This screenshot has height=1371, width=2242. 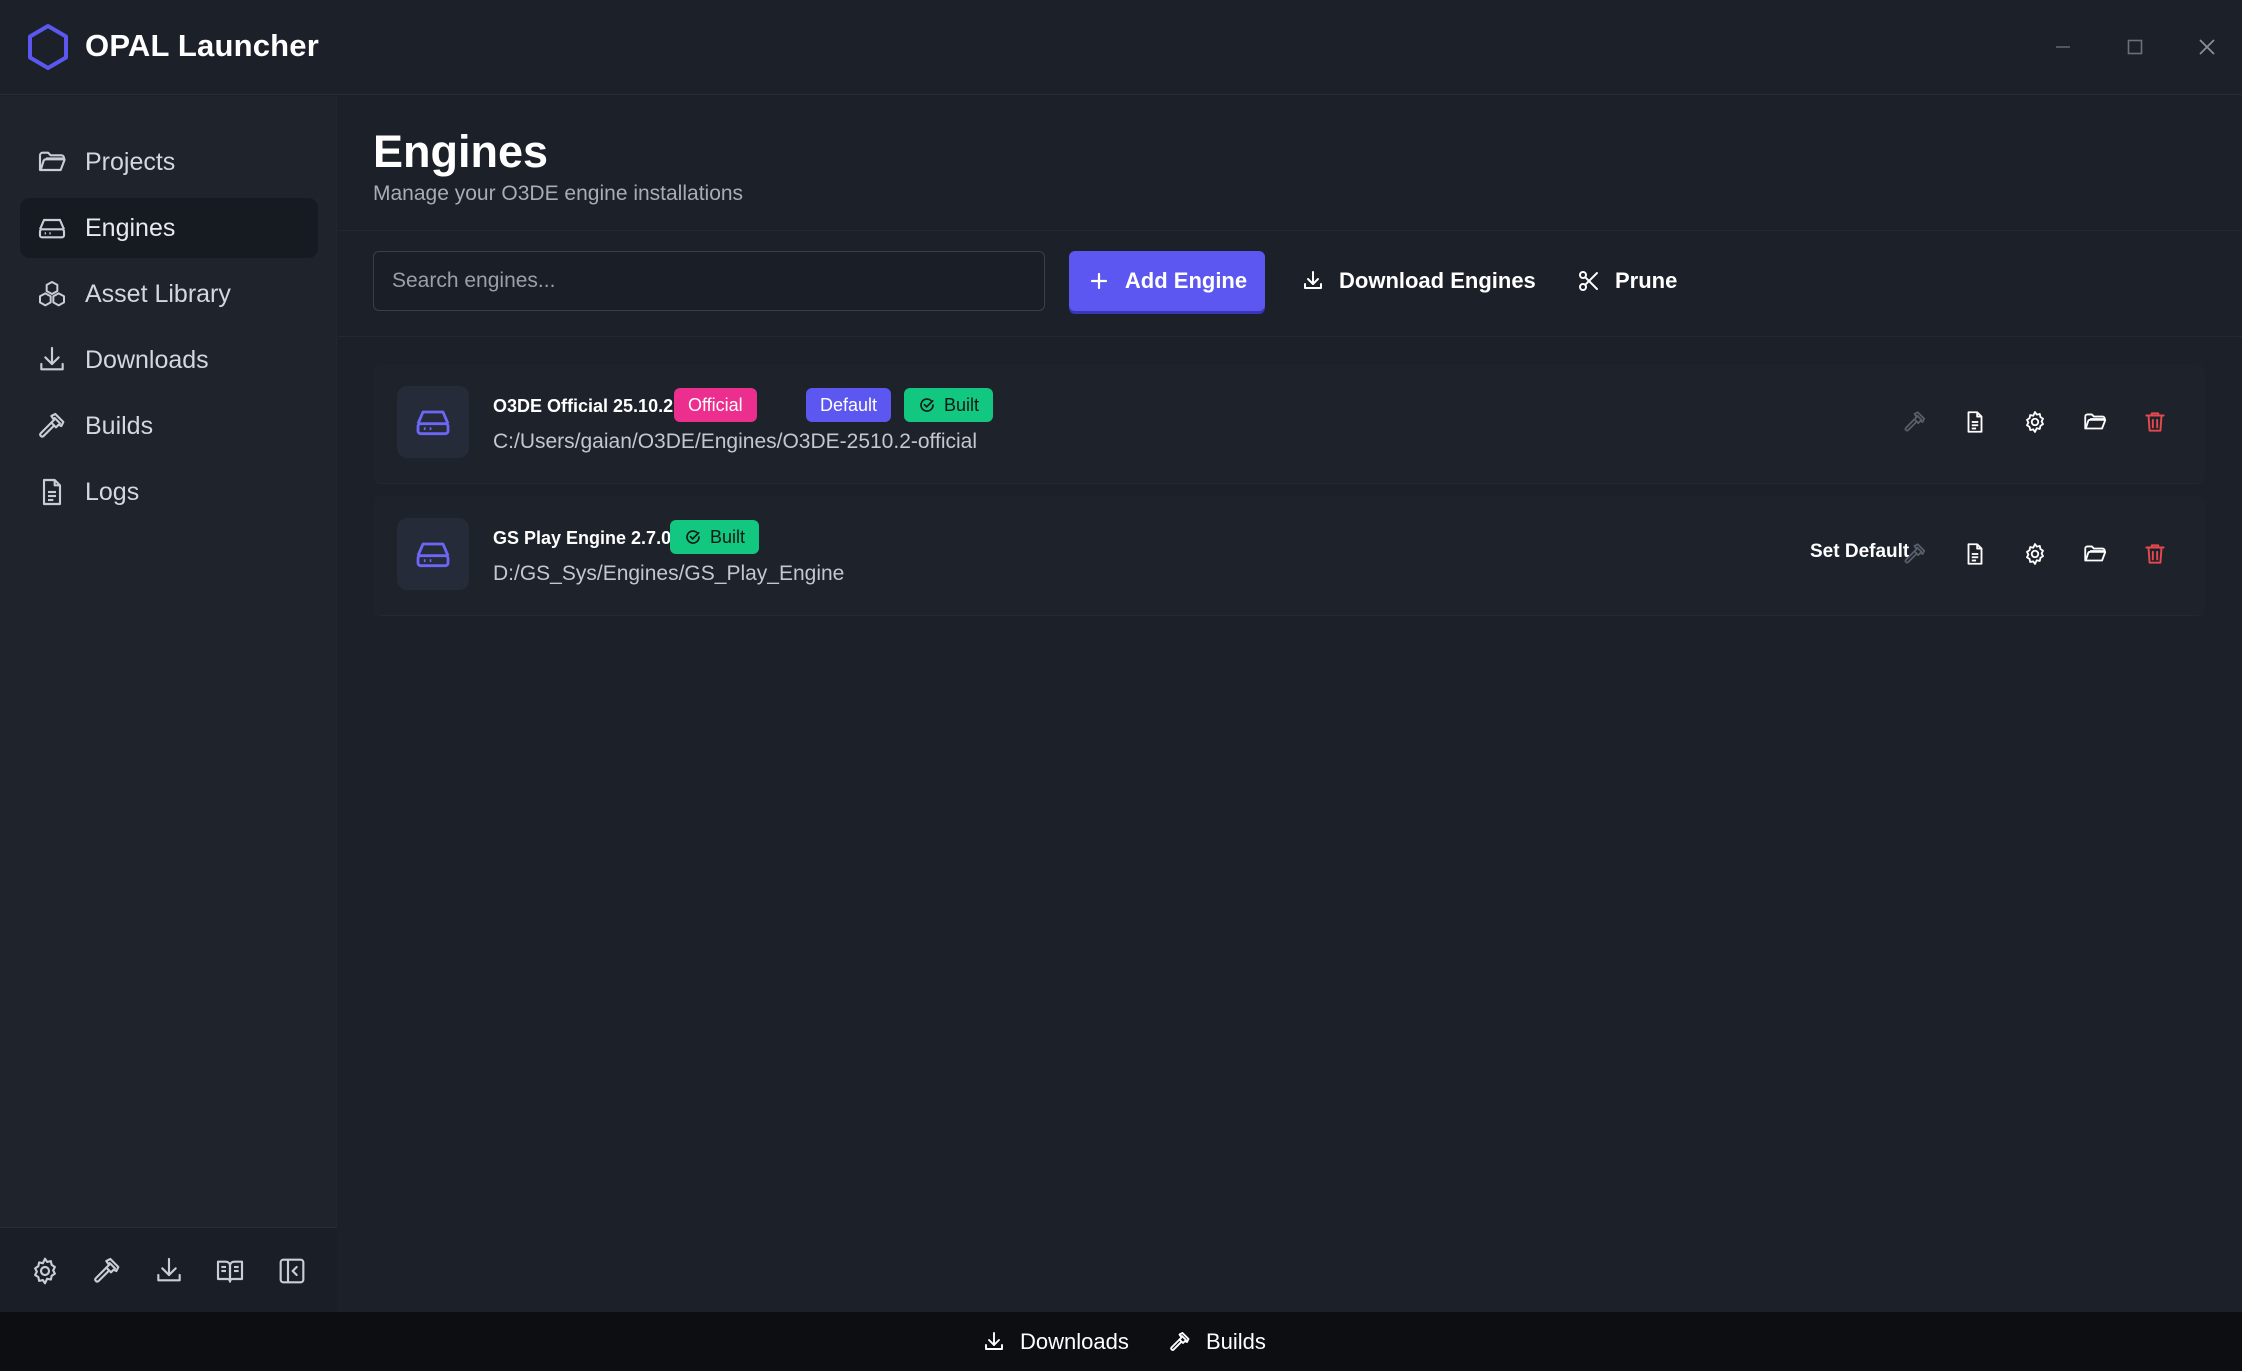 What do you see at coordinates (1186, 280) in the screenshot?
I see `add-engine-label: Add Engine` at bounding box center [1186, 280].